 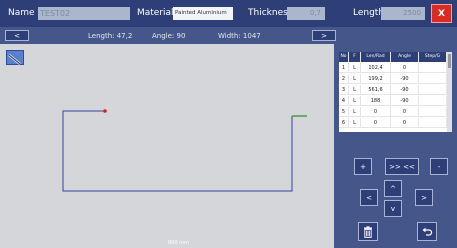 I want to click on cell-no: 5, so click(x=344, y=112).